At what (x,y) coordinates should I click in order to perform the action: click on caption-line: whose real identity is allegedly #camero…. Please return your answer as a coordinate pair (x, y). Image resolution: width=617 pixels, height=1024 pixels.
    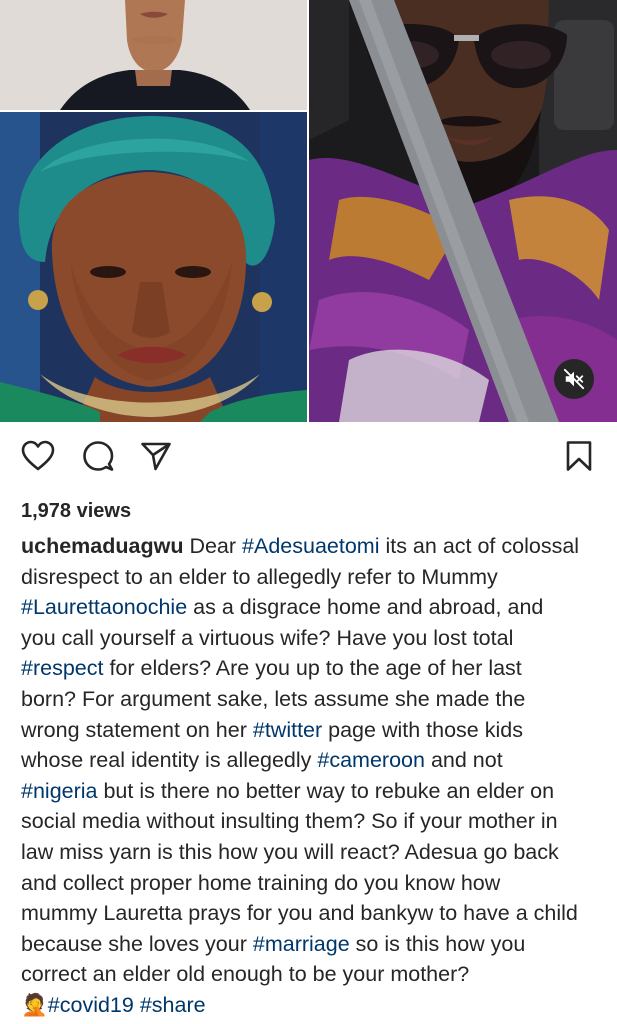
    Looking at the image, I should click on (313, 760).